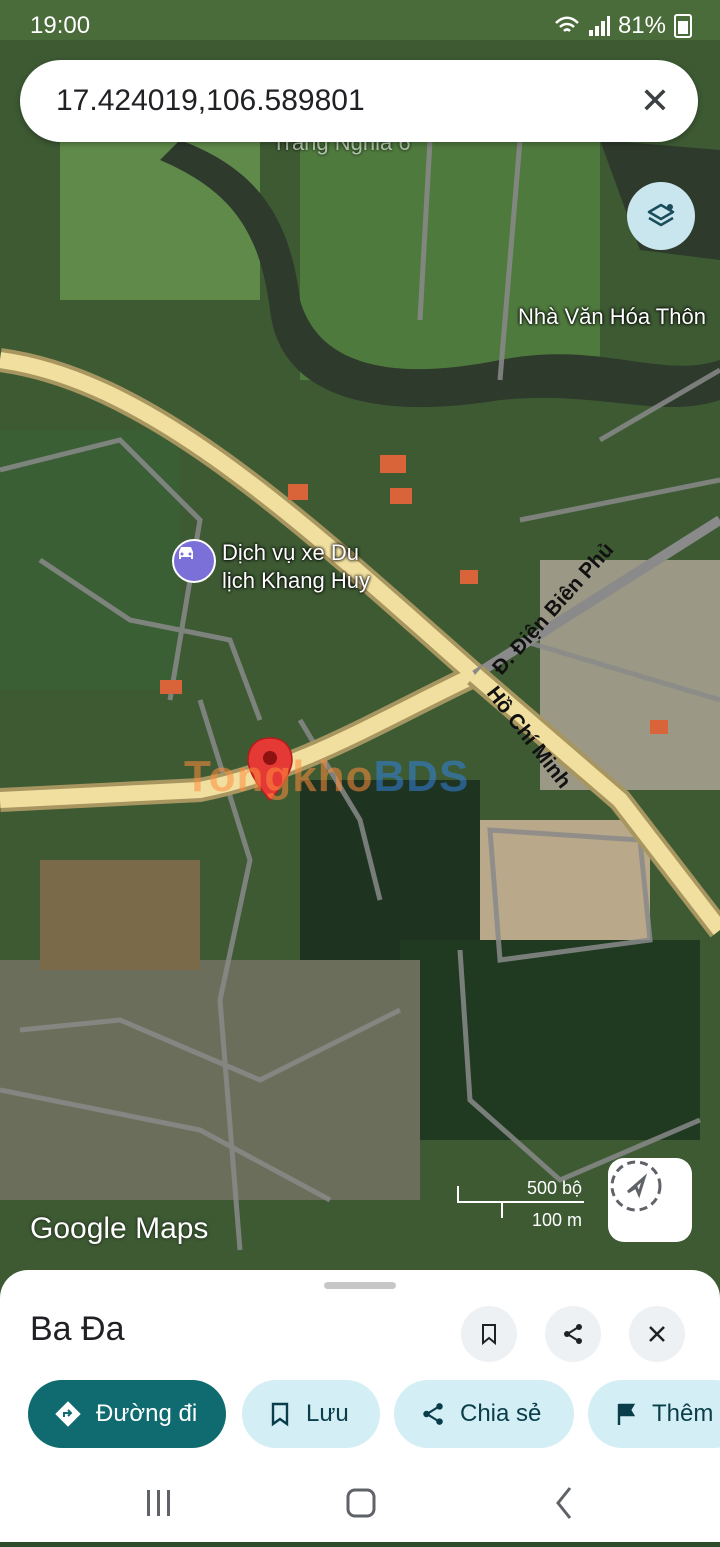 This screenshot has width=720, height=1547. I want to click on close-icon, so click(657, 1334).